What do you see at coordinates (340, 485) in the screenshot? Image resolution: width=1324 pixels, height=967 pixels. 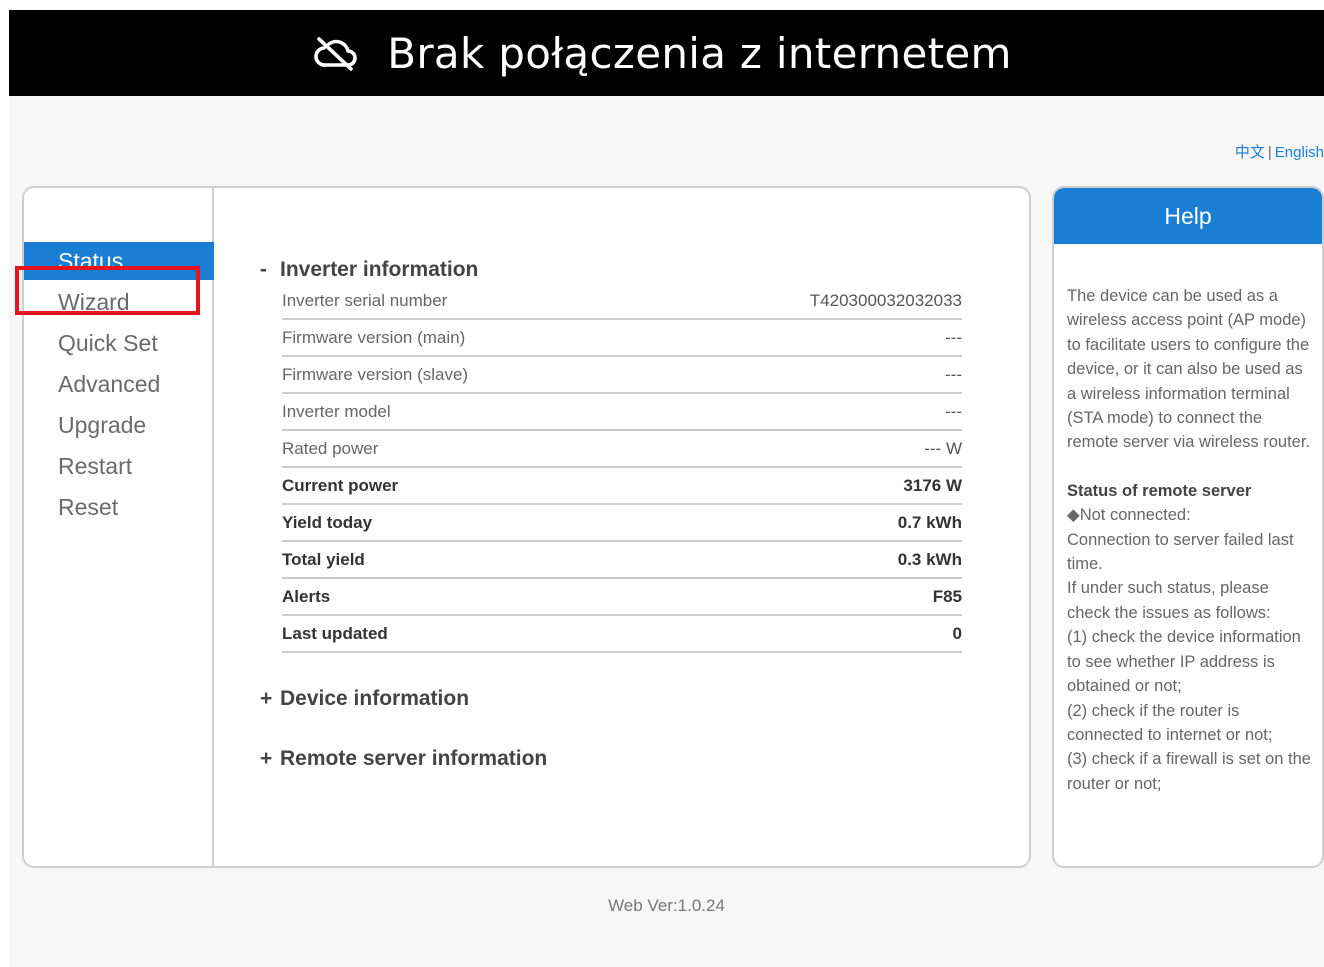 I see `row-label: Current power` at bounding box center [340, 485].